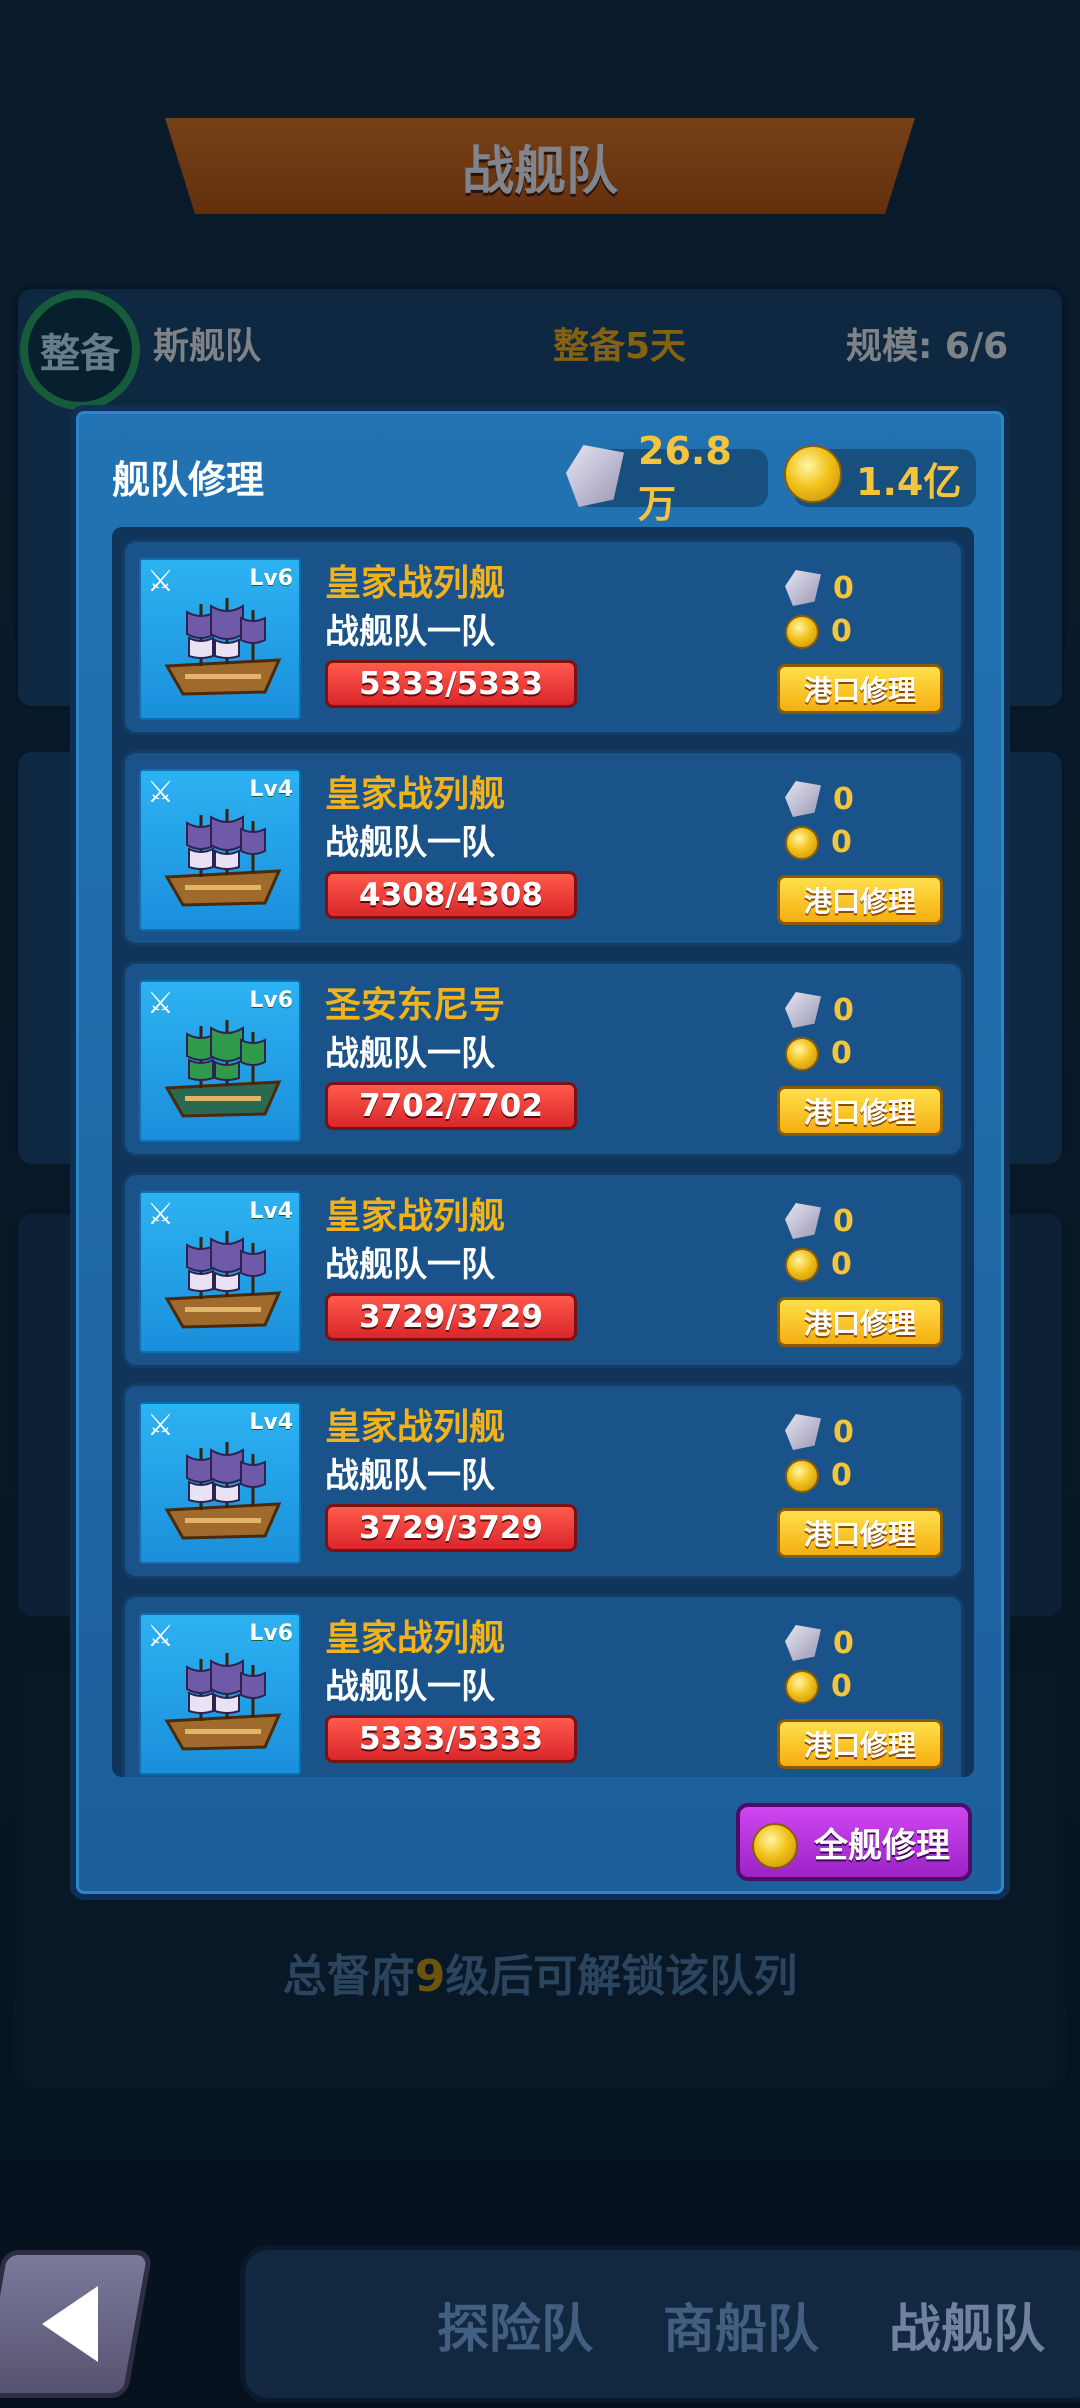 The width and height of the screenshot is (1080, 2408). What do you see at coordinates (543, 1059) in the screenshot?
I see `ship-row: ⚔ Lv6 圣安东尼号 战舰队一队 7702/7702 0 0 港口修理` at bounding box center [543, 1059].